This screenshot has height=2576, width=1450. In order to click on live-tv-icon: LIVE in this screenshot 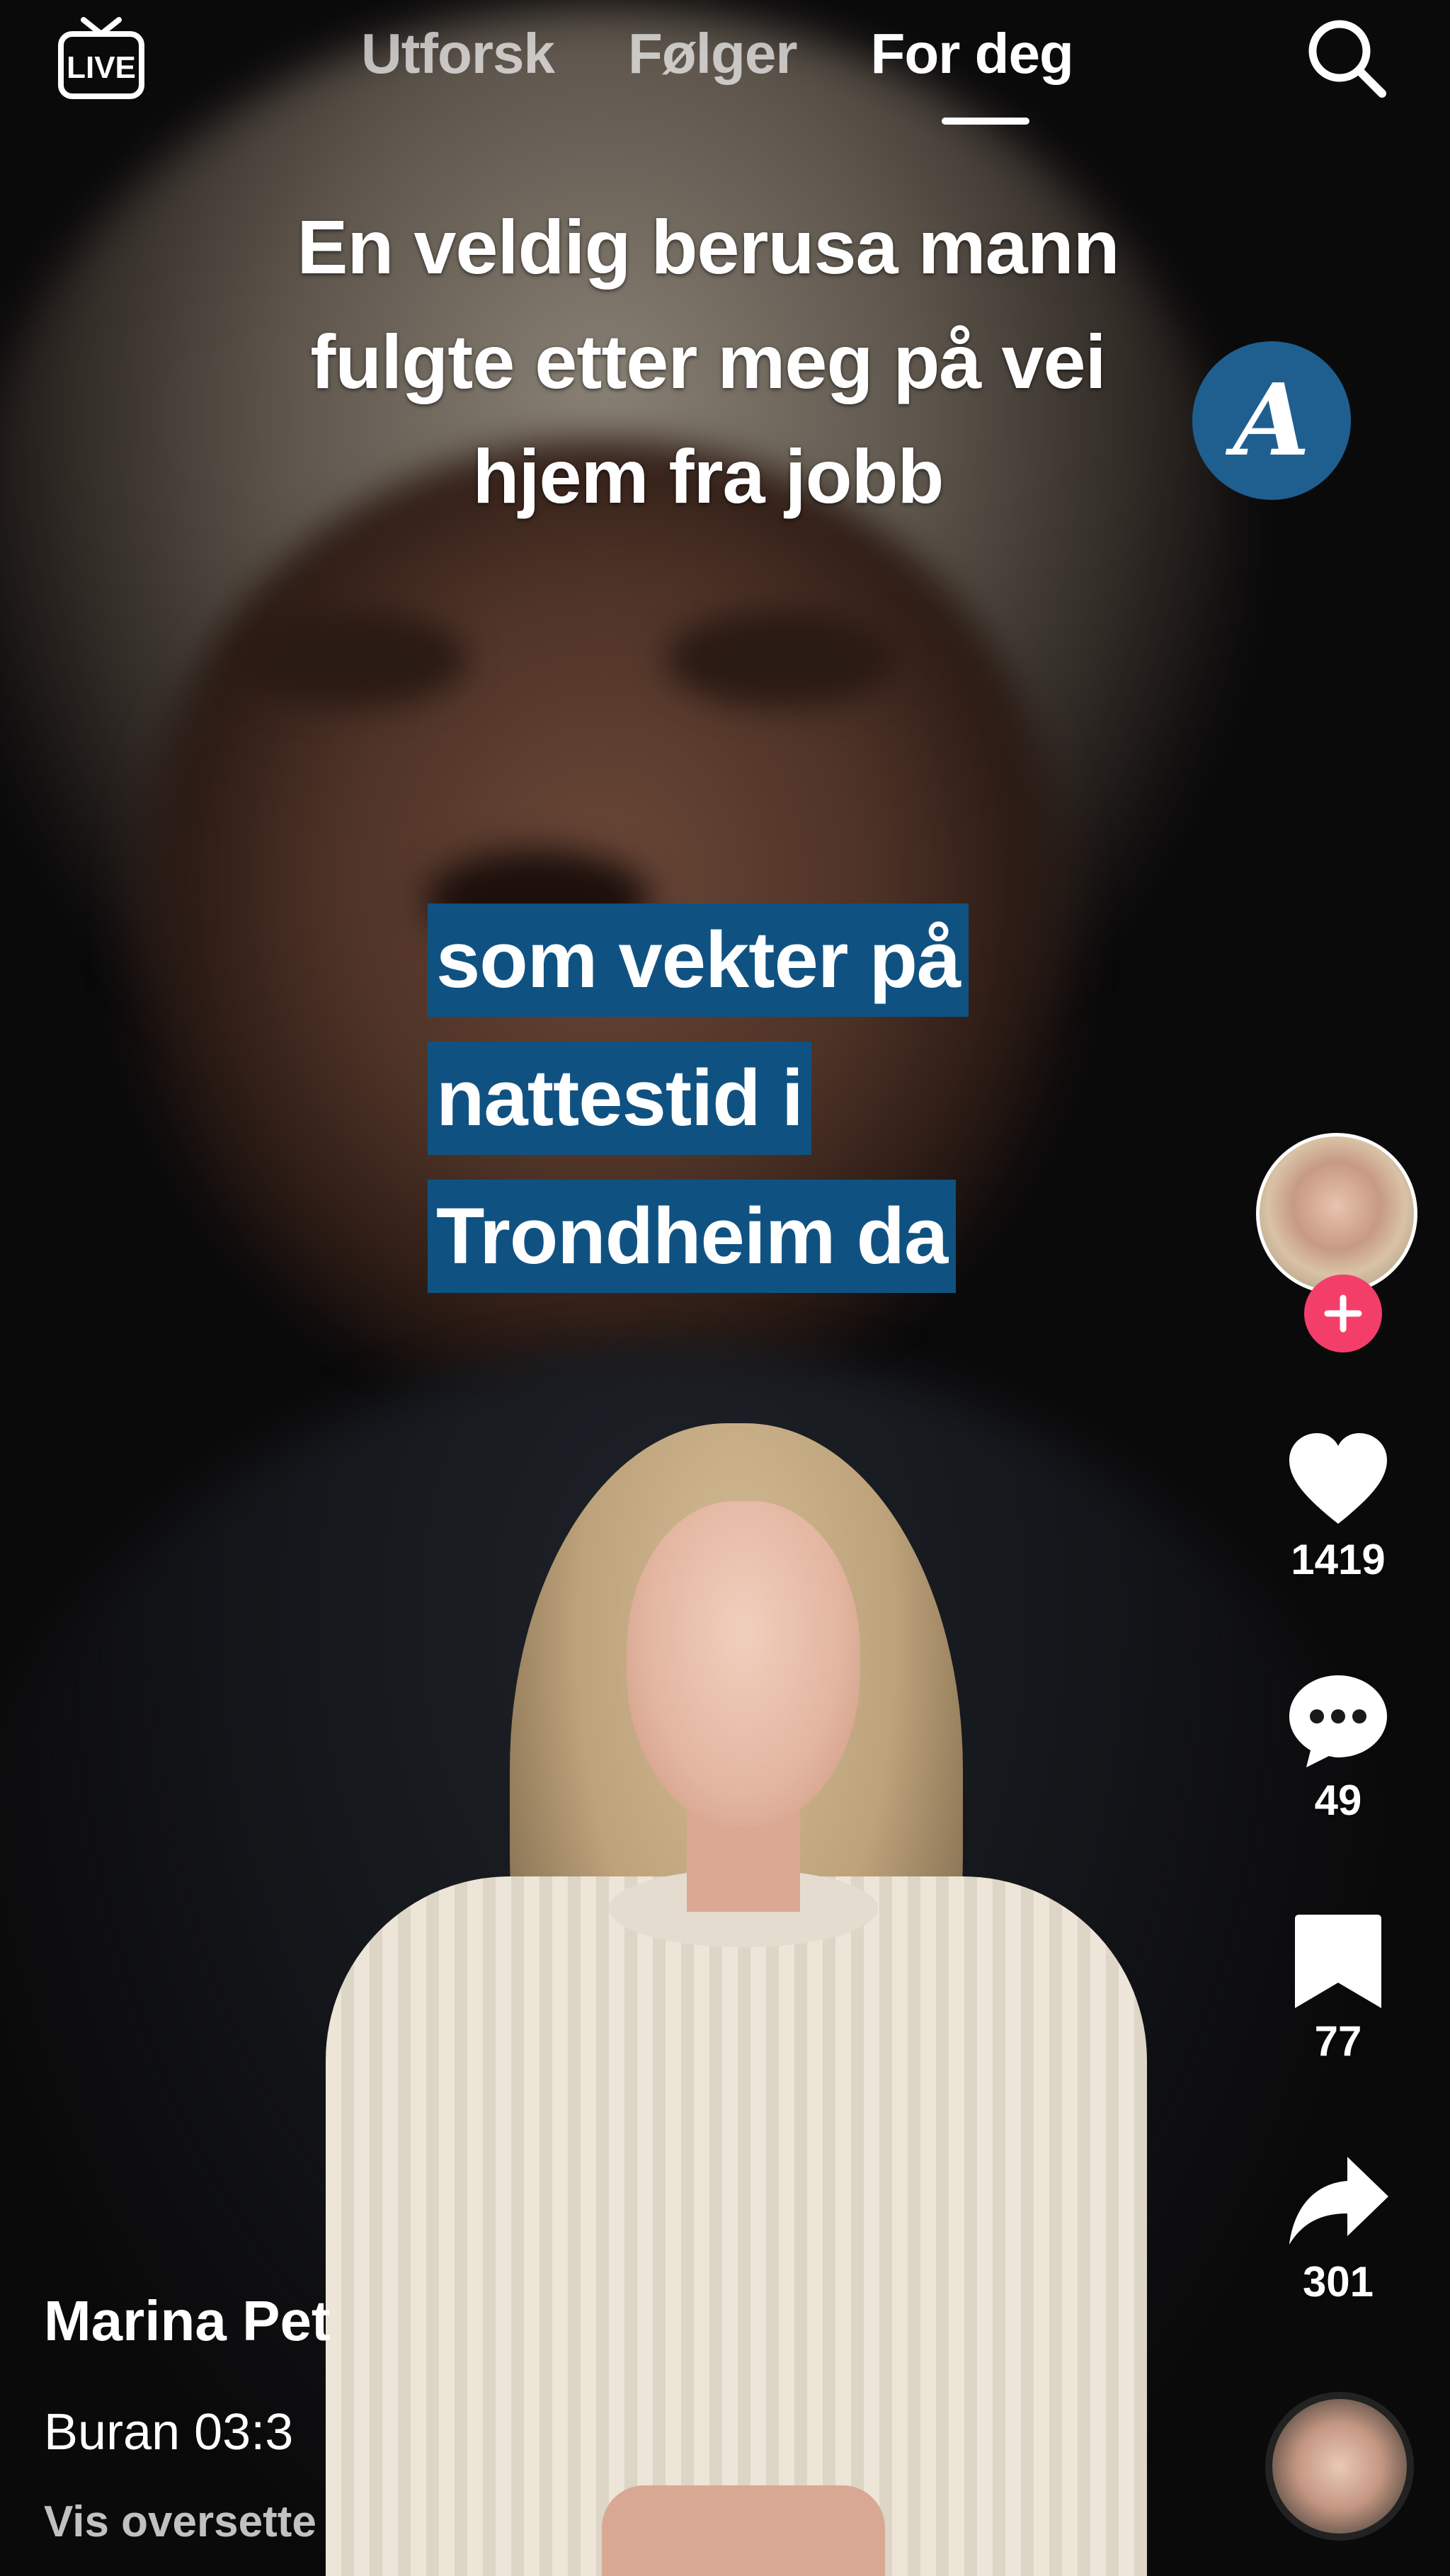, I will do `click(101, 58)`.